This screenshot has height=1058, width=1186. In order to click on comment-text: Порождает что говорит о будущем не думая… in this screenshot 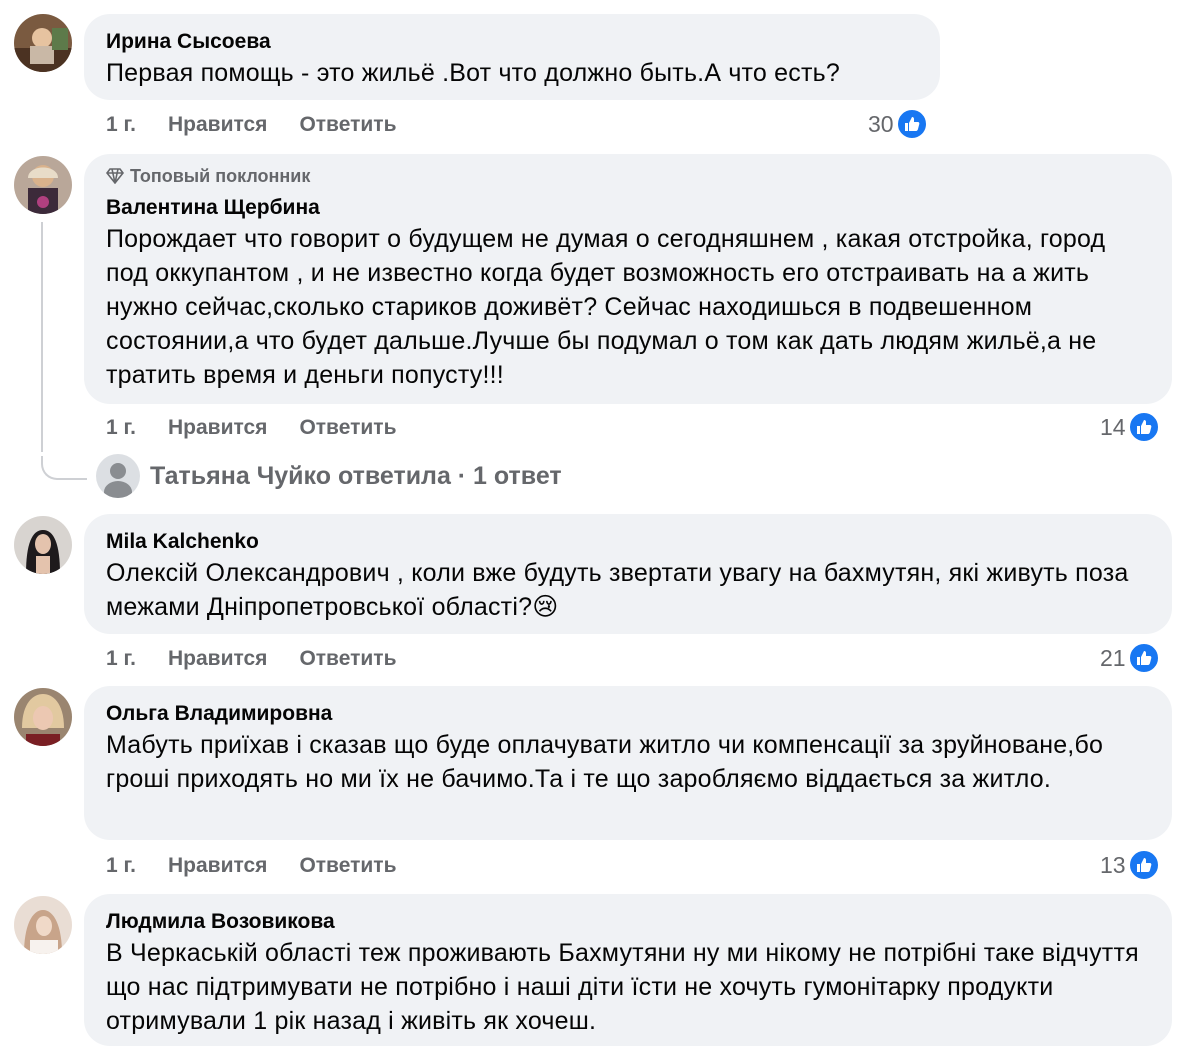, I will do `click(606, 307)`.